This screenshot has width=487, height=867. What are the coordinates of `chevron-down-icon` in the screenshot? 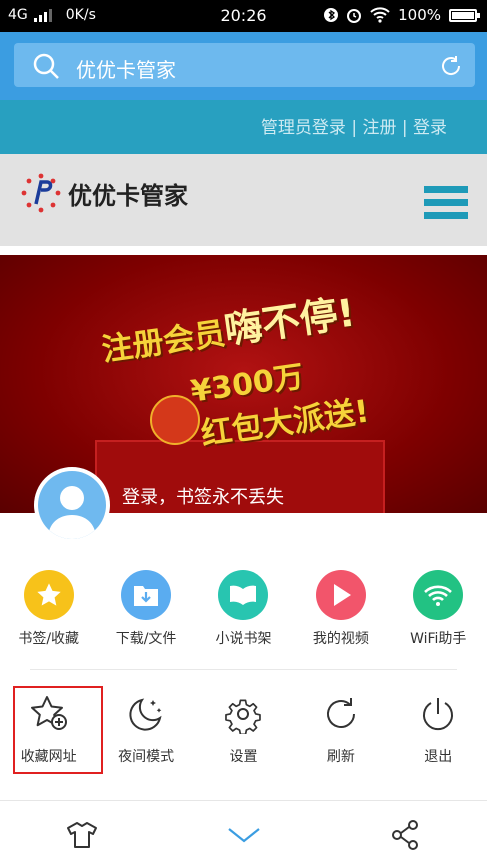 It's located at (244, 835).